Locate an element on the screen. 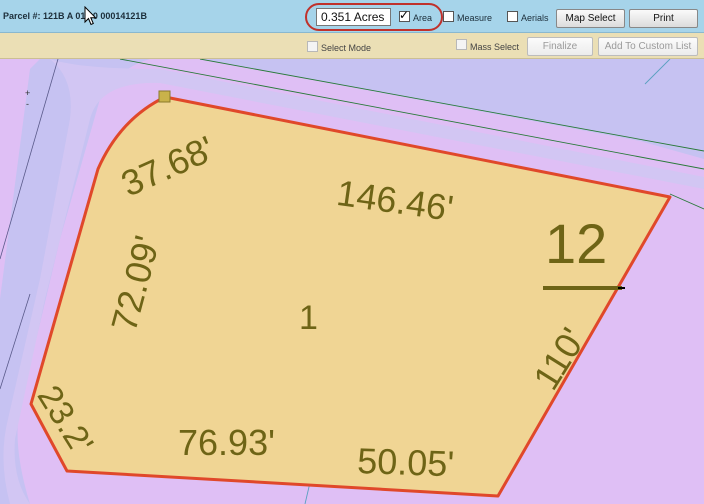  dimension-label-bottom: 76.93' is located at coordinates (226, 442).